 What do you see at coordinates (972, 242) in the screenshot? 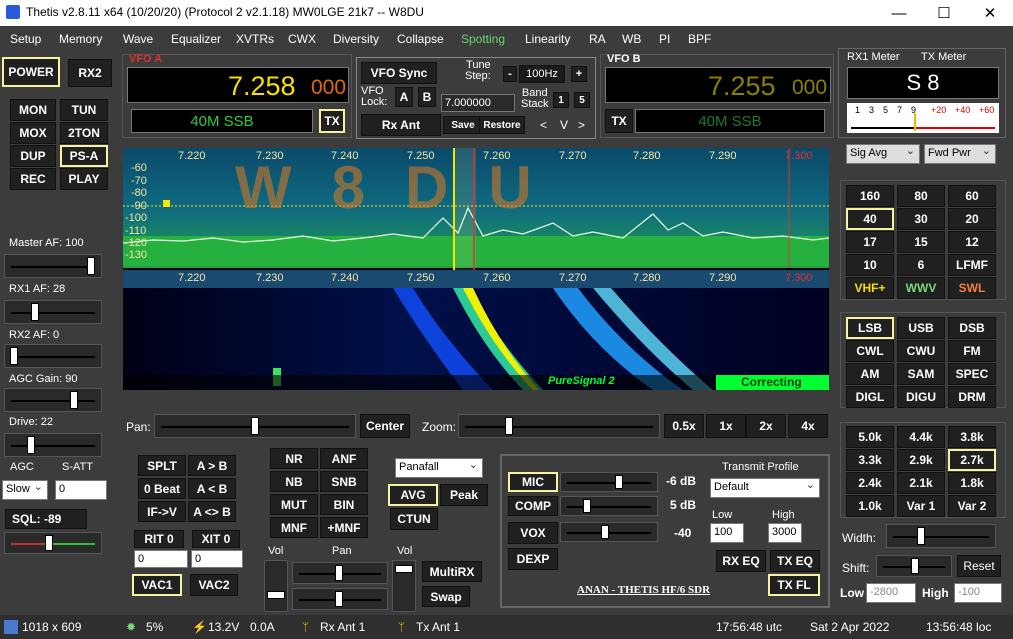
I see `band-12-button: 12` at bounding box center [972, 242].